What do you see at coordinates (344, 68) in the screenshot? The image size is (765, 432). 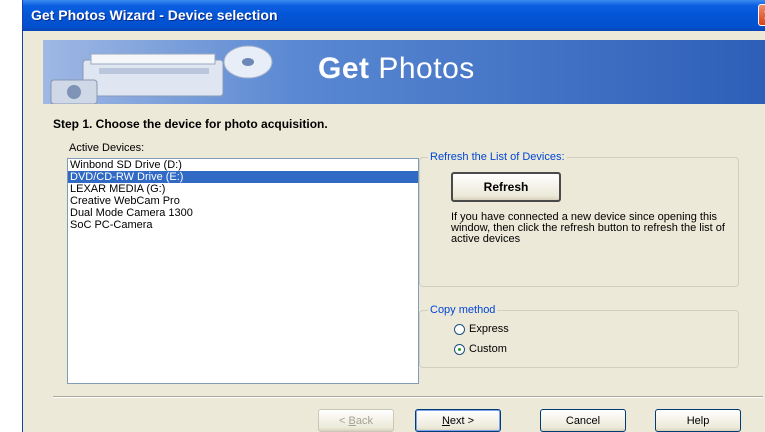 I see `banner-title-strong: Get` at bounding box center [344, 68].